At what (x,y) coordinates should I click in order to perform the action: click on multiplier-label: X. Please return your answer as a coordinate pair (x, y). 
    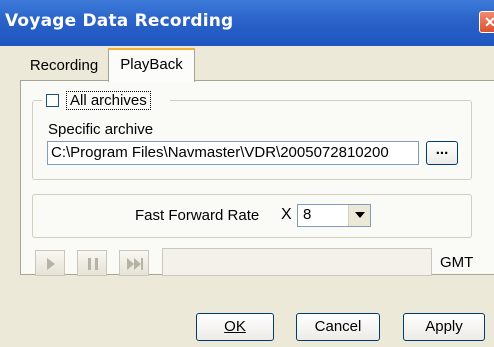
    Looking at the image, I should click on (286, 214).